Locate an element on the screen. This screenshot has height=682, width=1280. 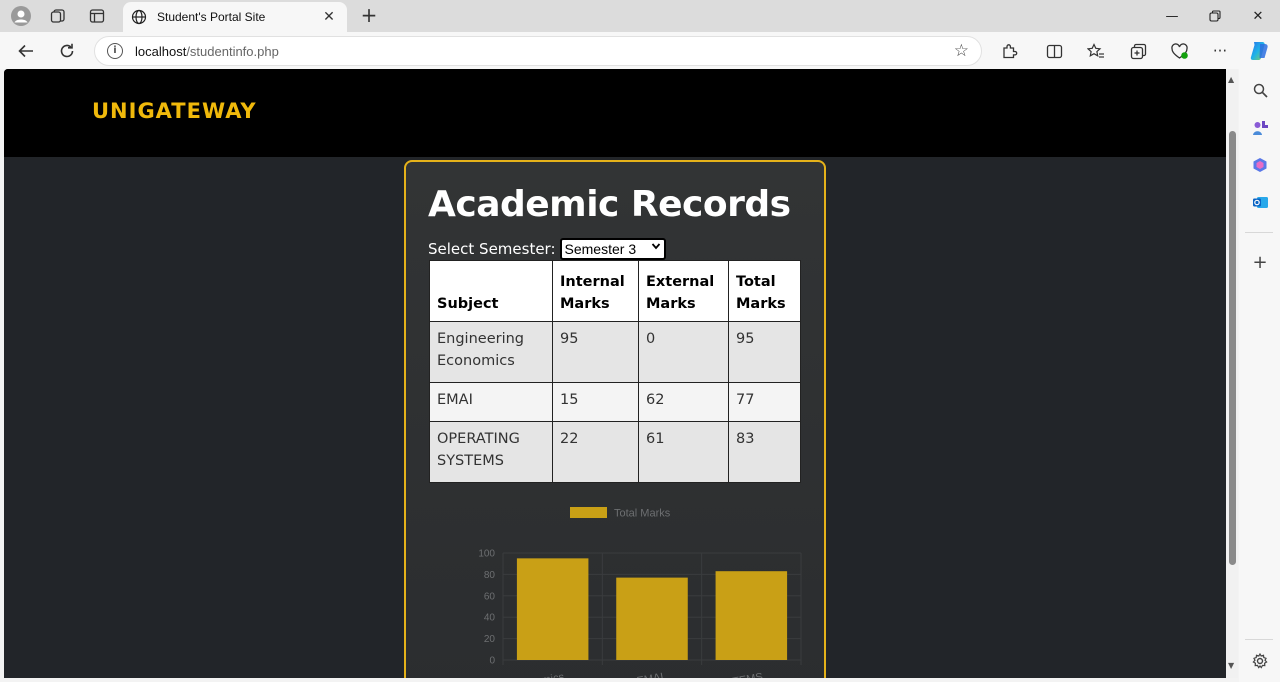
cell-total: 77 is located at coordinates (764, 402).